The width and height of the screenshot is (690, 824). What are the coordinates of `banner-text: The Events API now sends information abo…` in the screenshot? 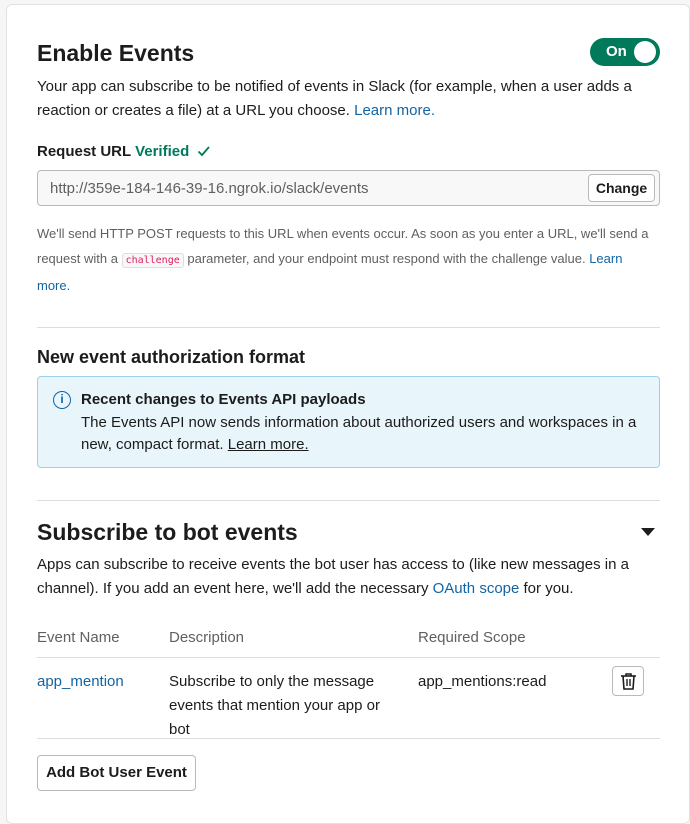 It's located at (361, 434).